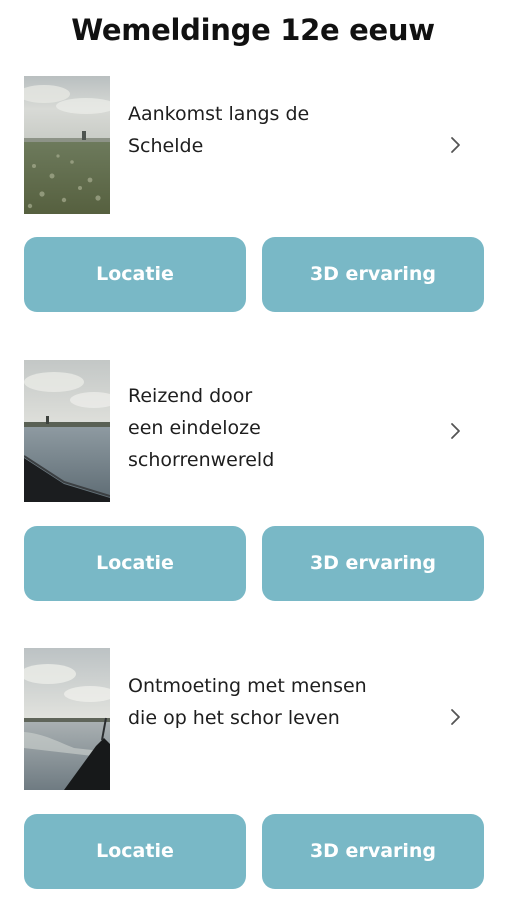 This screenshot has width=506, height=900. I want to click on 3d-experience-button-2: 3D ervaring, so click(373, 563).